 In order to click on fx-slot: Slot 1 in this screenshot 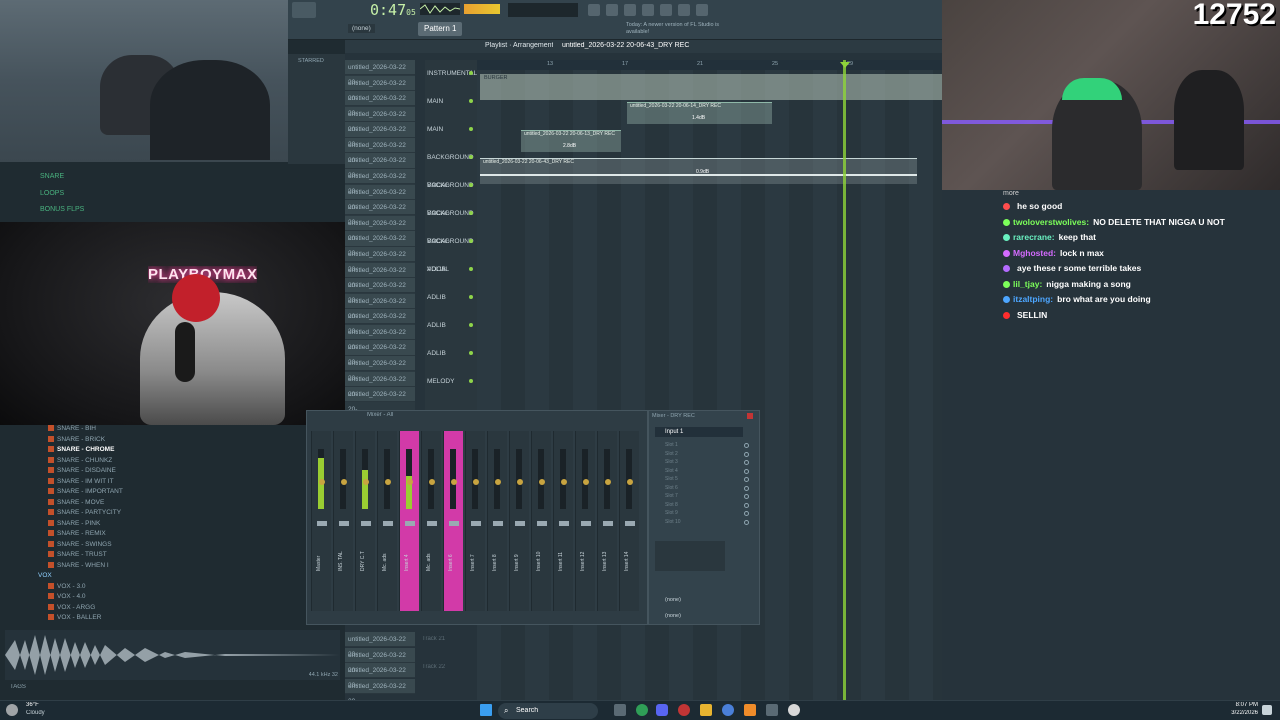, I will do `click(705, 445)`.